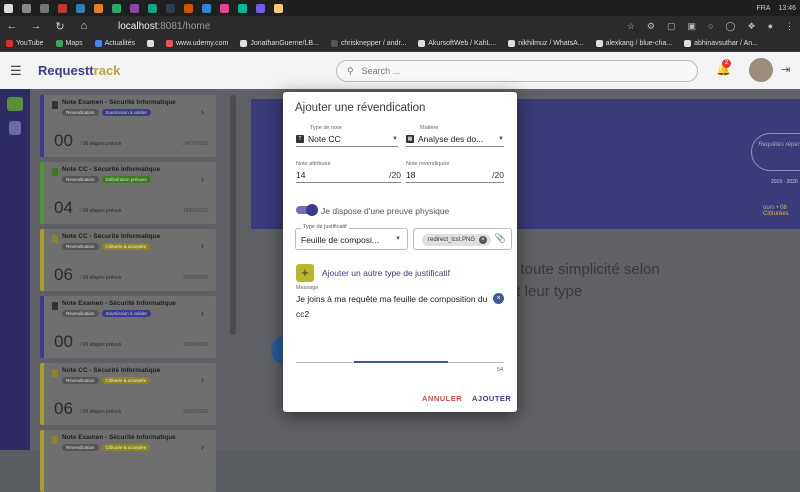 This screenshot has width=800, height=492. Describe the element at coordinates (770, 26) in the screenshot. I see `profile-icon: ●` at that location.